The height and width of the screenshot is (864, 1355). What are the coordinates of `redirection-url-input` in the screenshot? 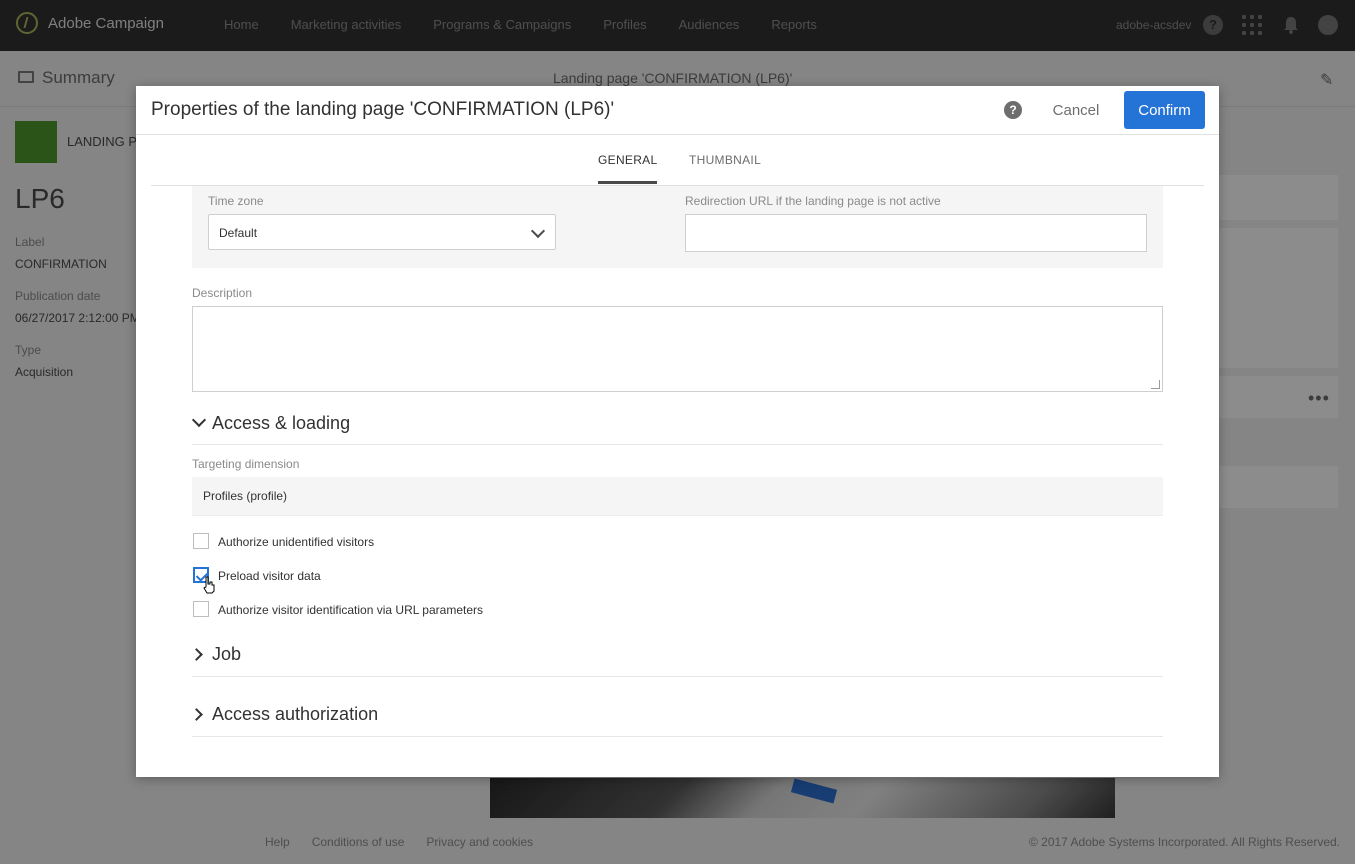 It's located at (916, 233).